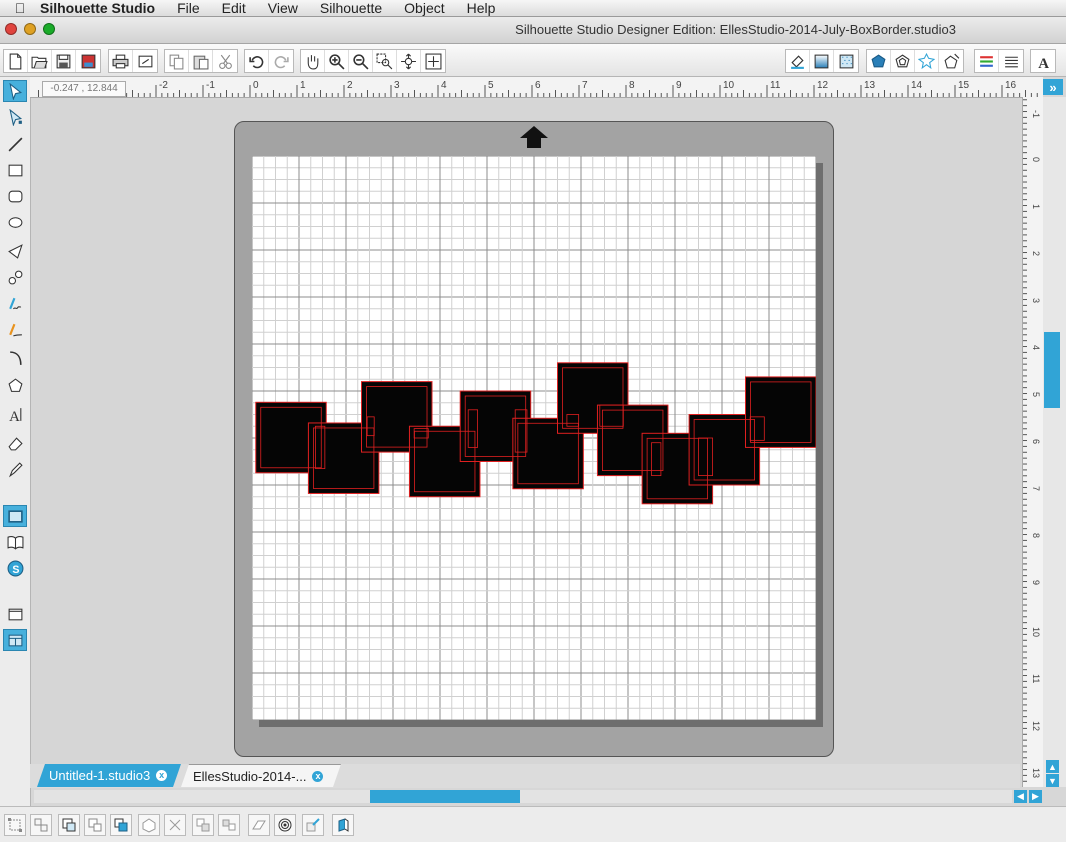 The width and height of the screenshot is (1066, 842). What do you see at coordinates (16, 61) in the screenshot?
I see `new-file-icon` at bounding box center [16, 61].